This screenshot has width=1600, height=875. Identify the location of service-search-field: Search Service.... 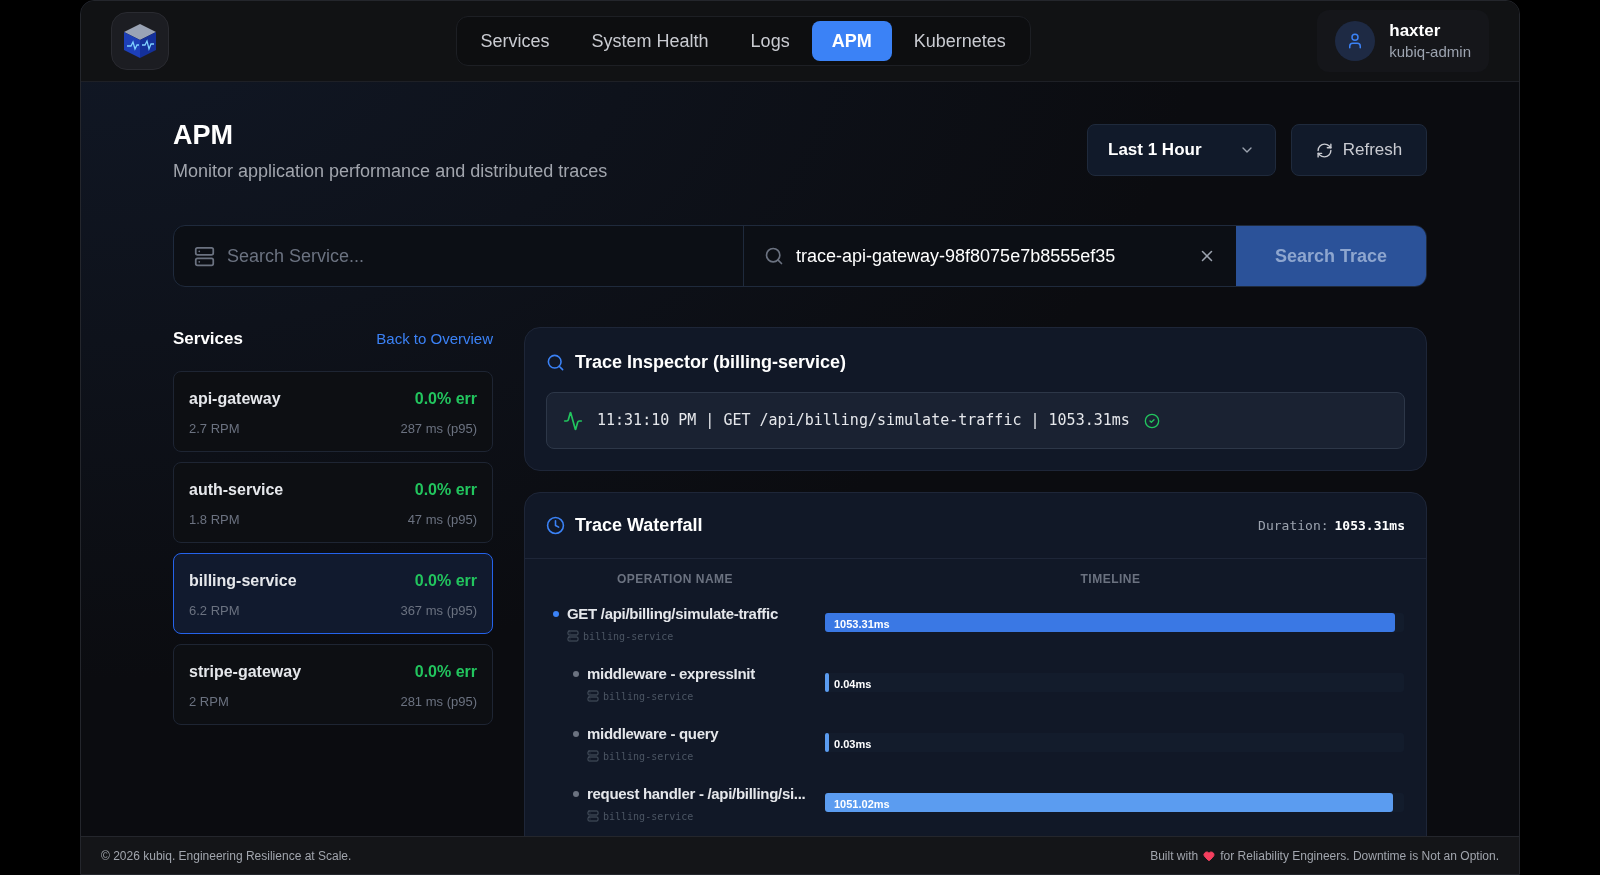
(459, 256).